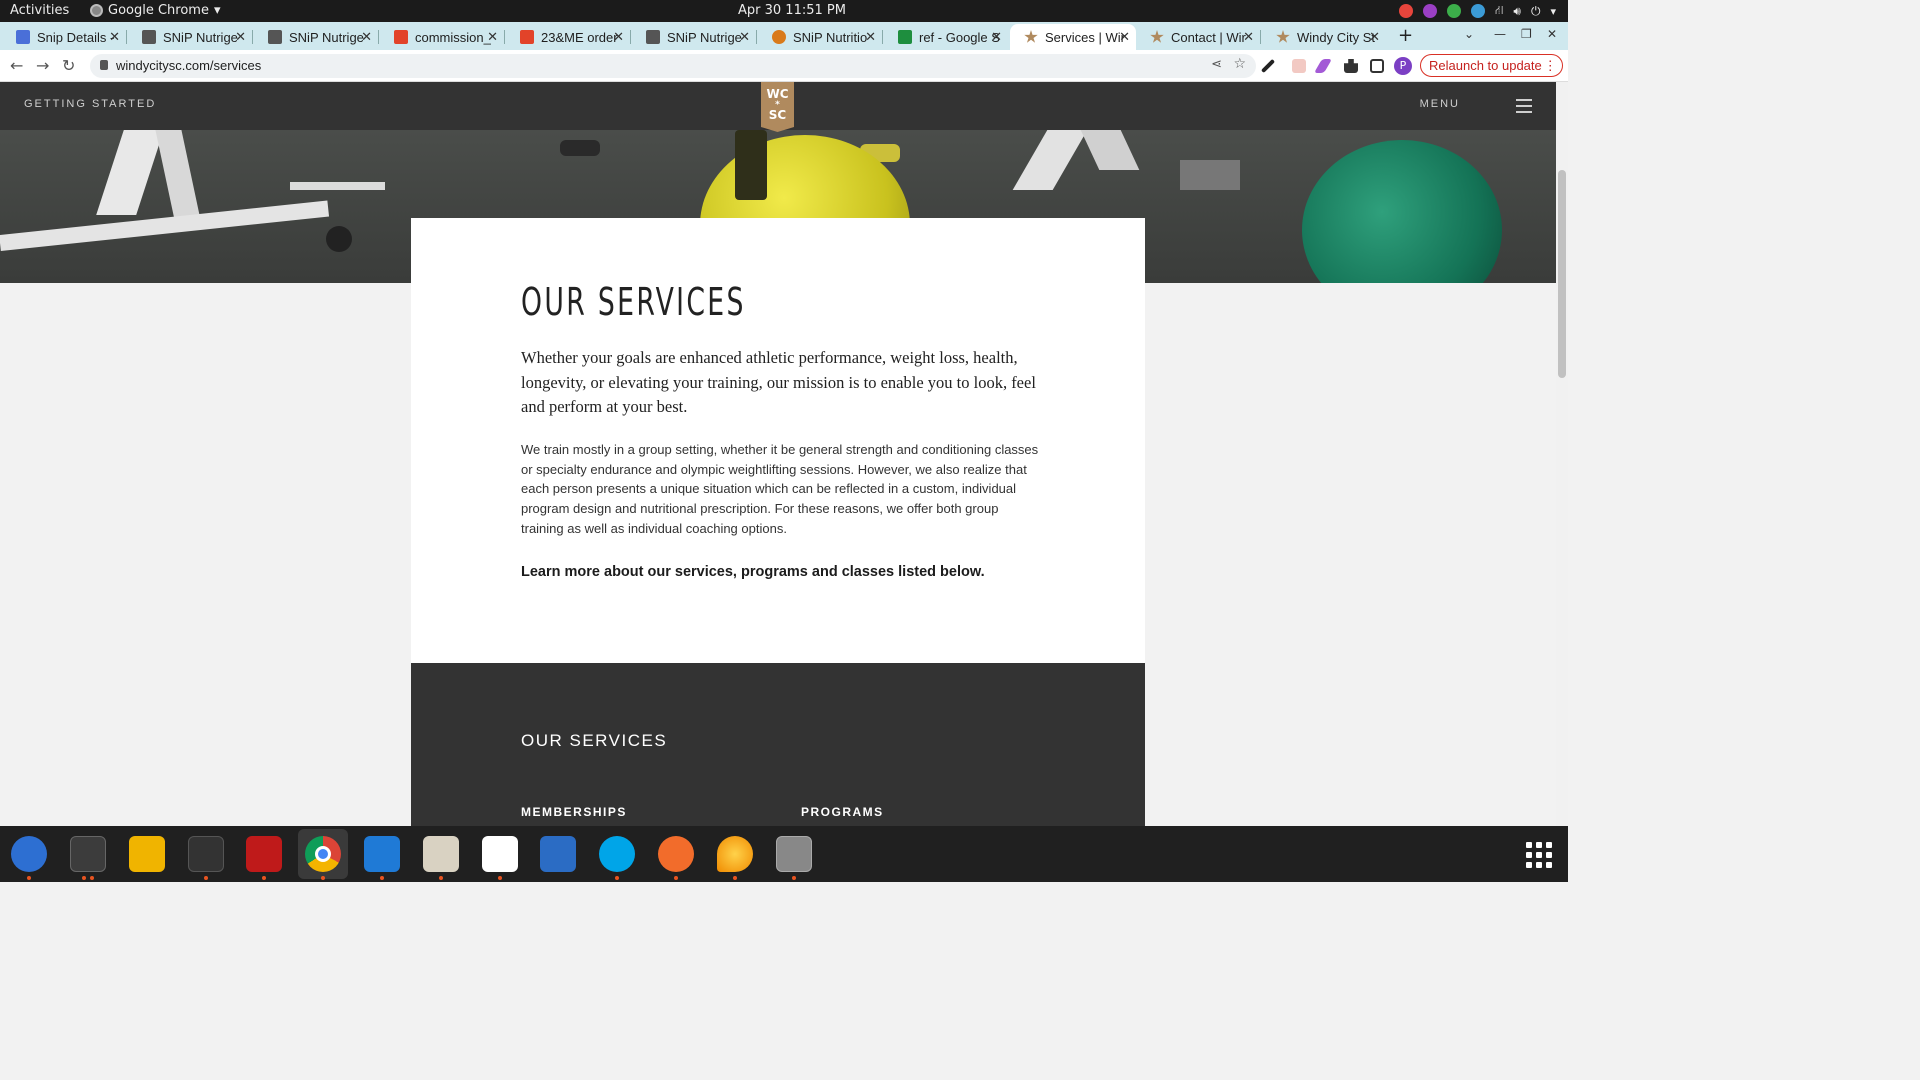 The width and height of the screenshot is (1920, 1080). I want to click on extensions-puzzle-icon, so click(1351, 66).